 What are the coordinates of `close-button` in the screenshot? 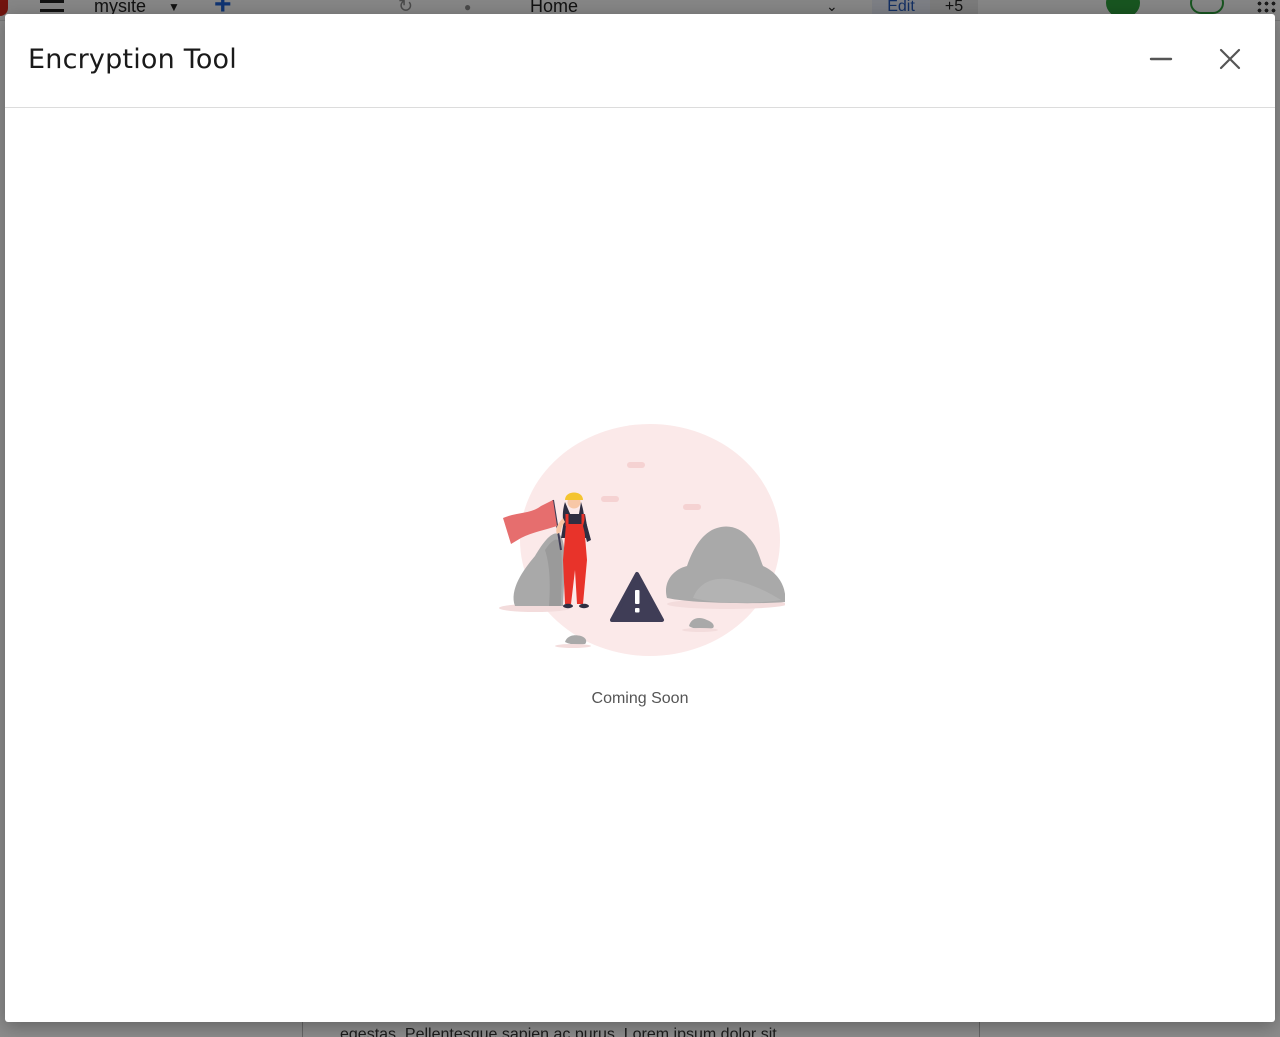 It's located at (1230, 59).